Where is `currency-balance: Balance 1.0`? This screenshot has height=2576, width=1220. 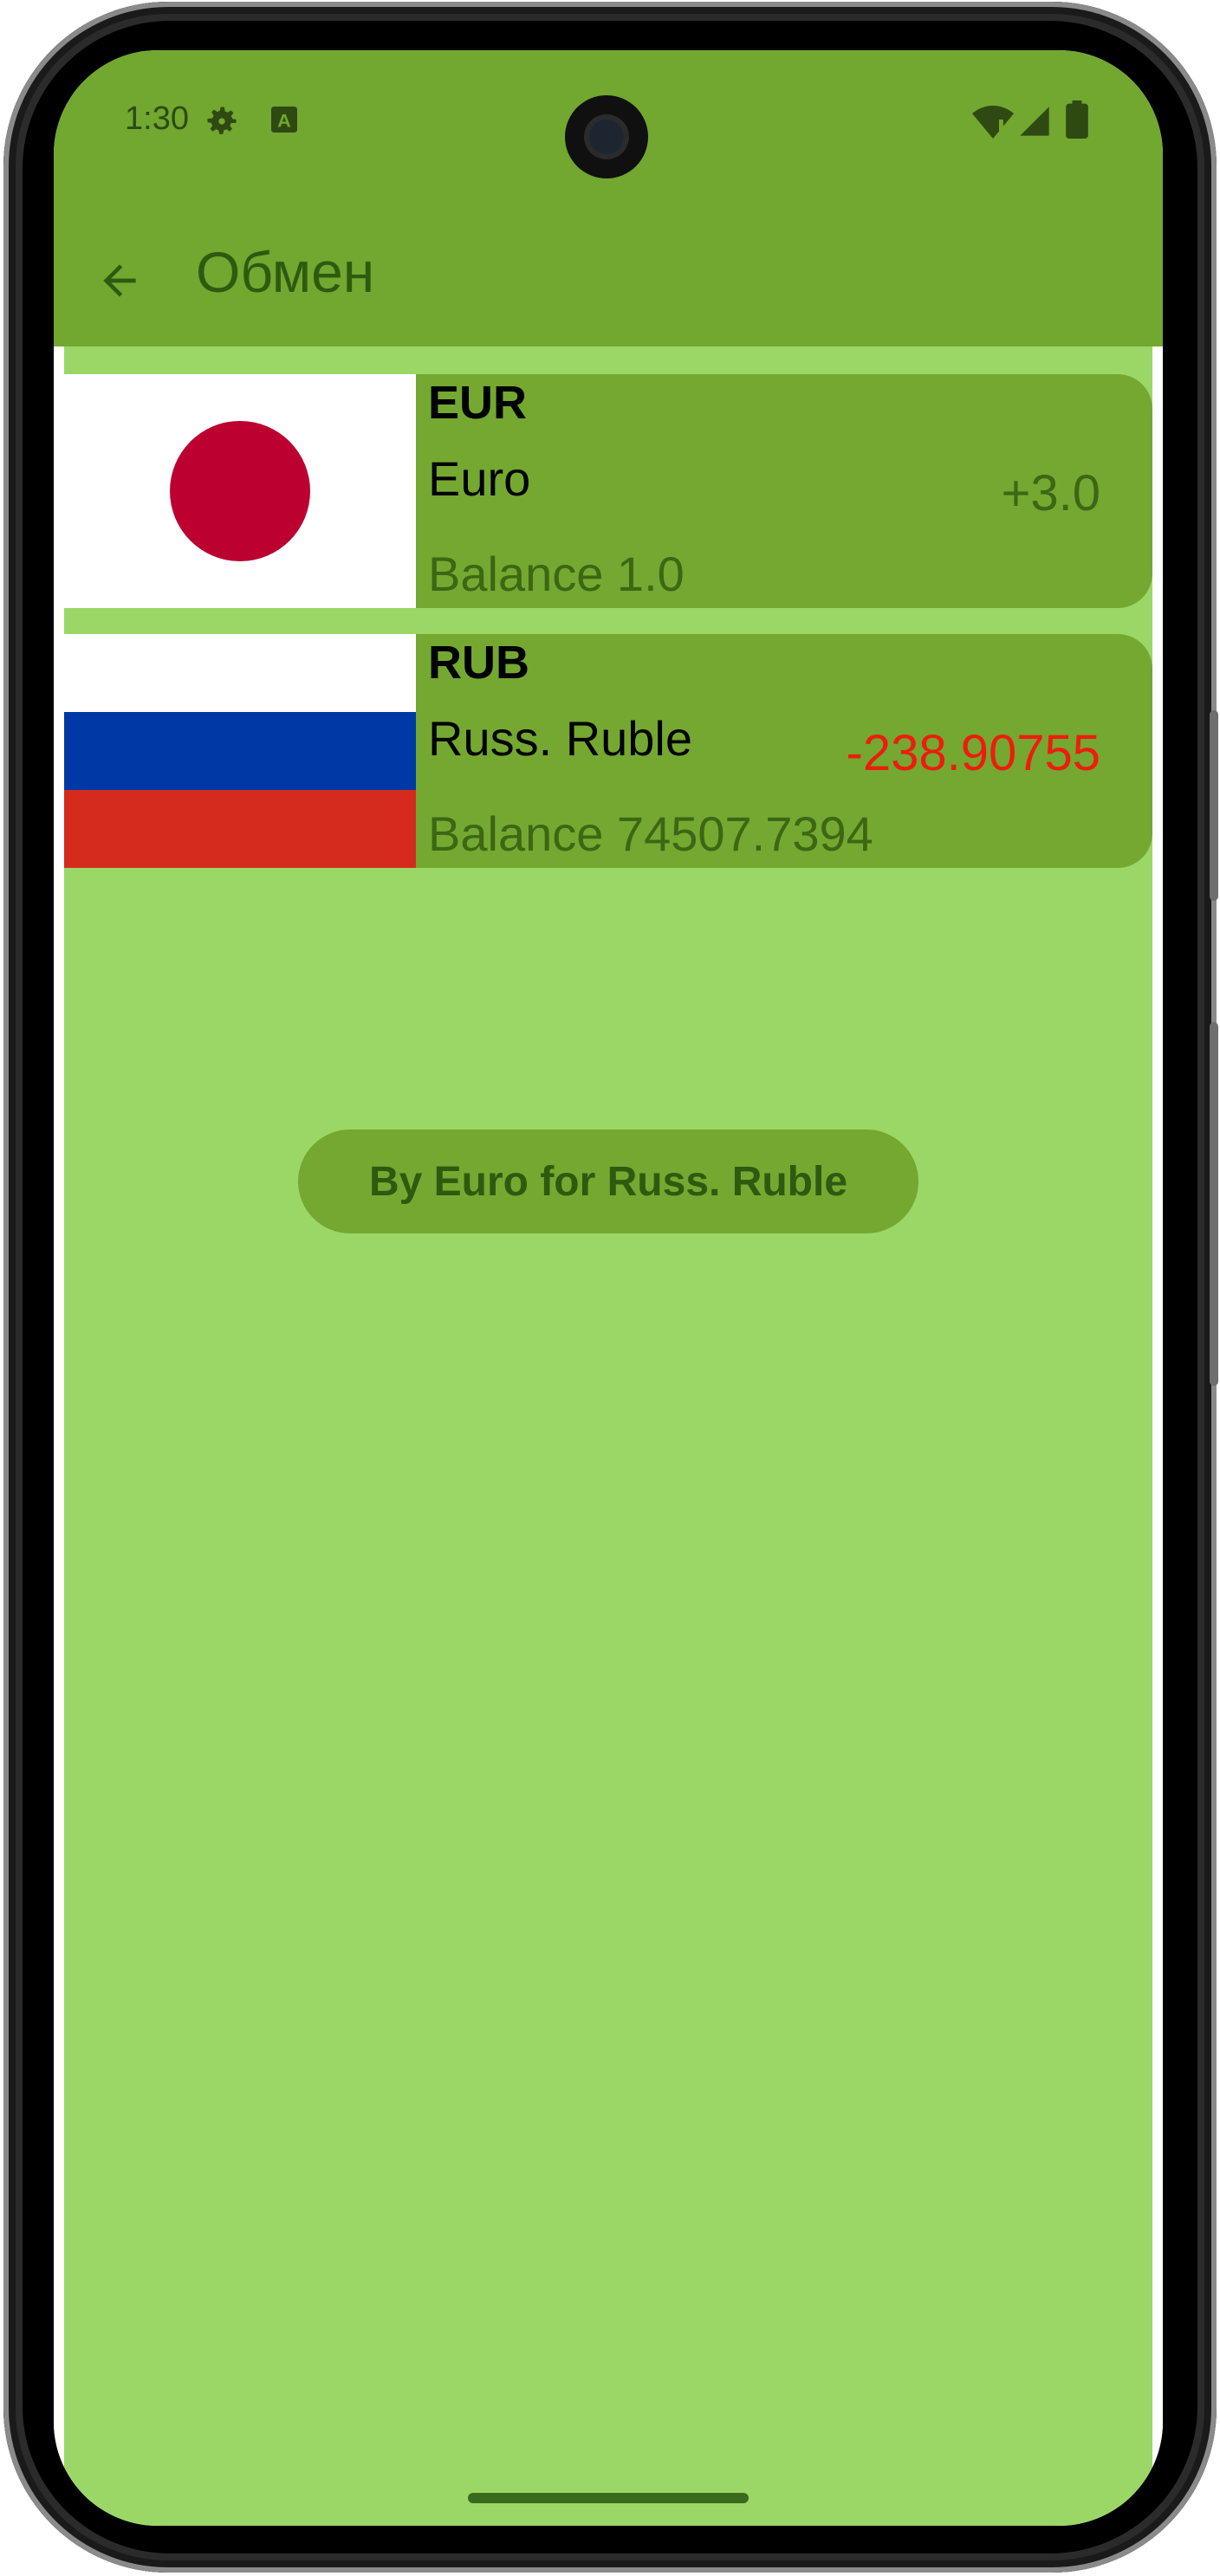
currency-balance: Balance 1.0 is located at coordinates (556, 574).